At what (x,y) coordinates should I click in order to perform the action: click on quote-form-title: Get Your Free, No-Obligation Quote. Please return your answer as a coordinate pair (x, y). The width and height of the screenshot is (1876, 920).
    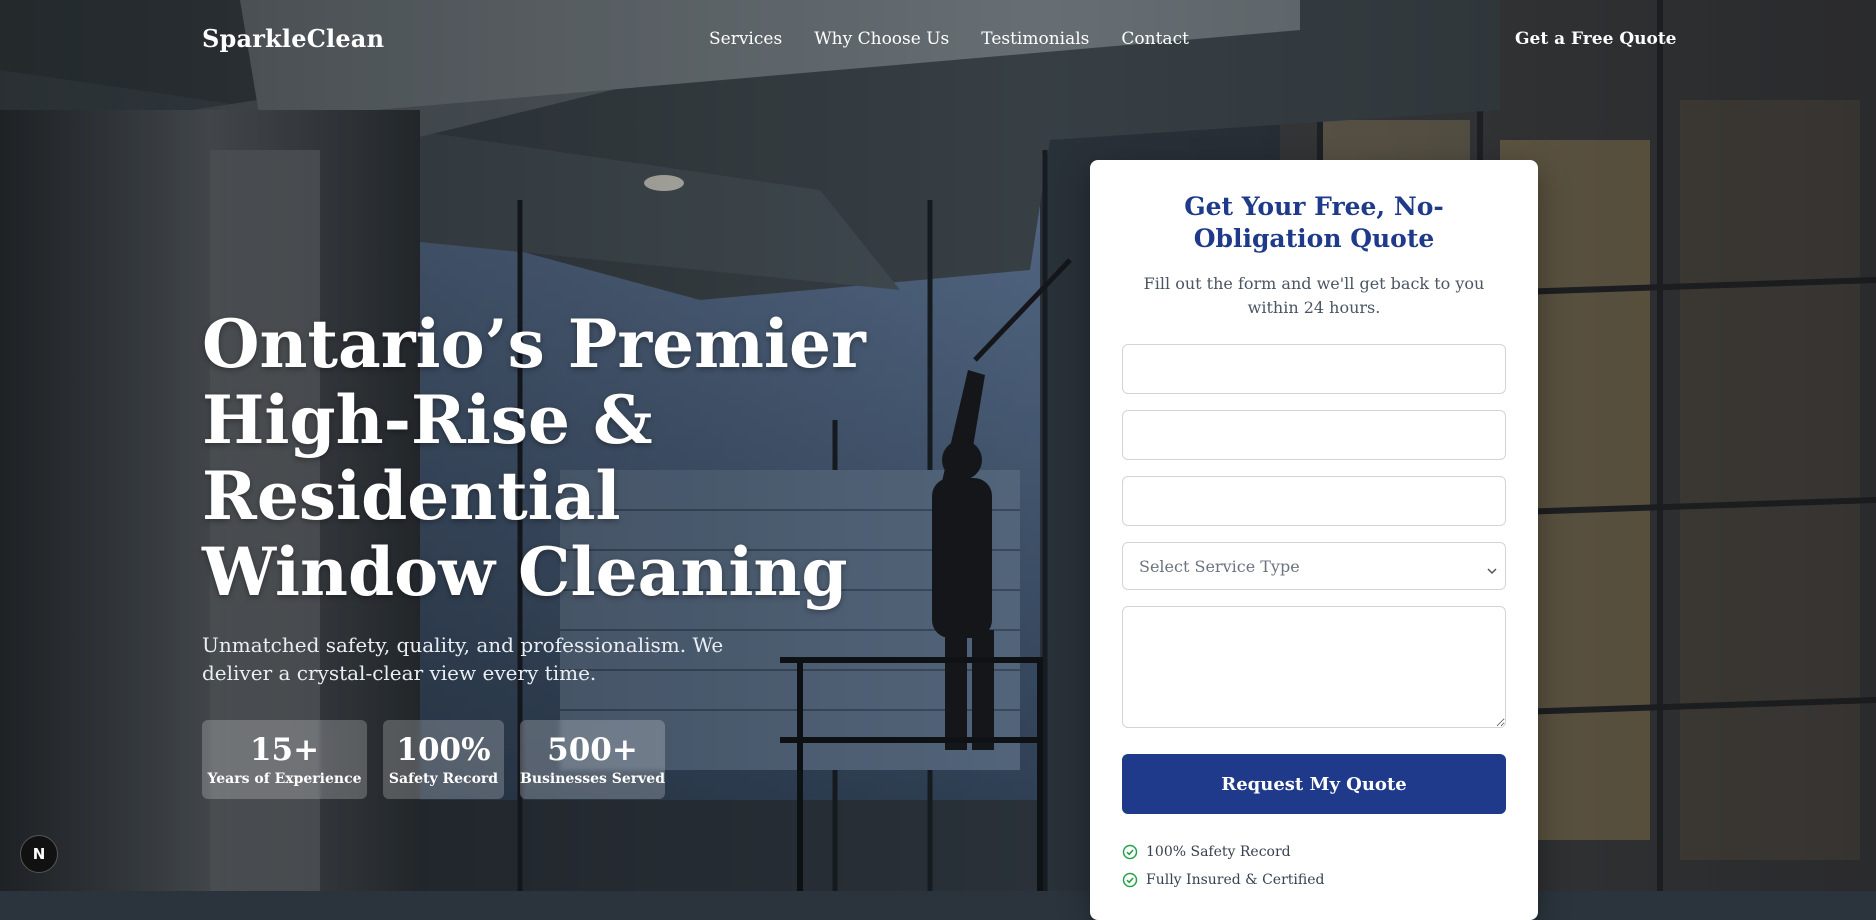
    Looking at the image, I should click on (1314, 222).